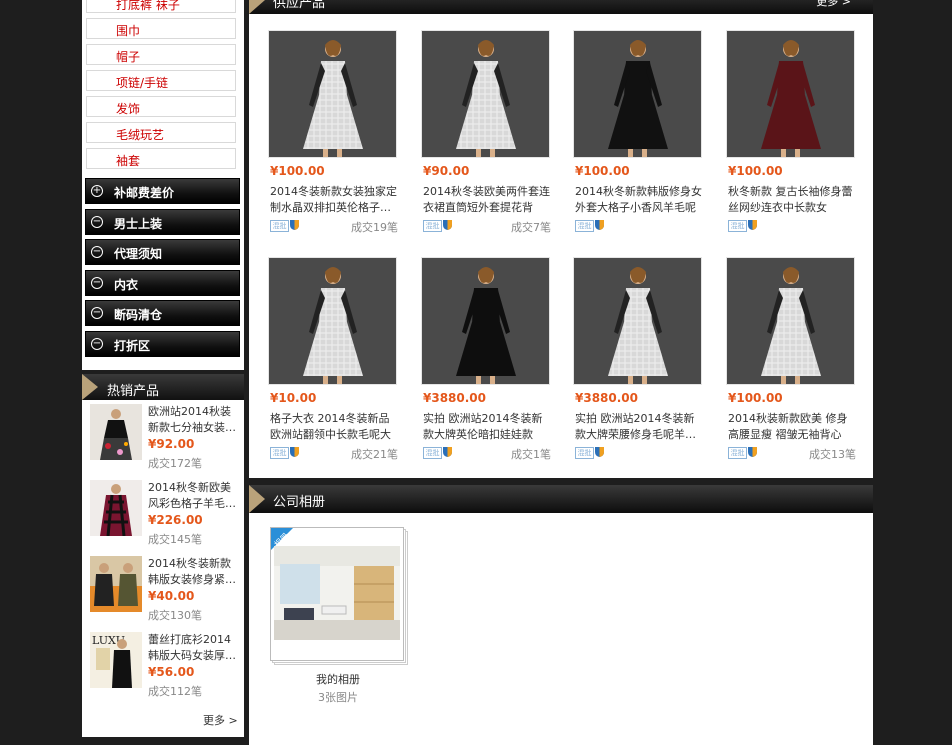 This screenshot has height=745, width=952. What do you see at coordinates (163, 387) in the screenshot?
I see `hot-products-header: 热销产品` at bounding box center [163, 387].